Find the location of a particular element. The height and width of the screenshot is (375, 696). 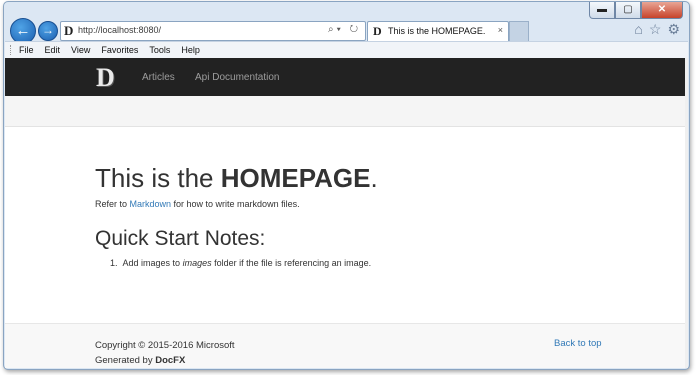

page-title: This is the HOMEPAGE. is located at coordinates (236, 178).